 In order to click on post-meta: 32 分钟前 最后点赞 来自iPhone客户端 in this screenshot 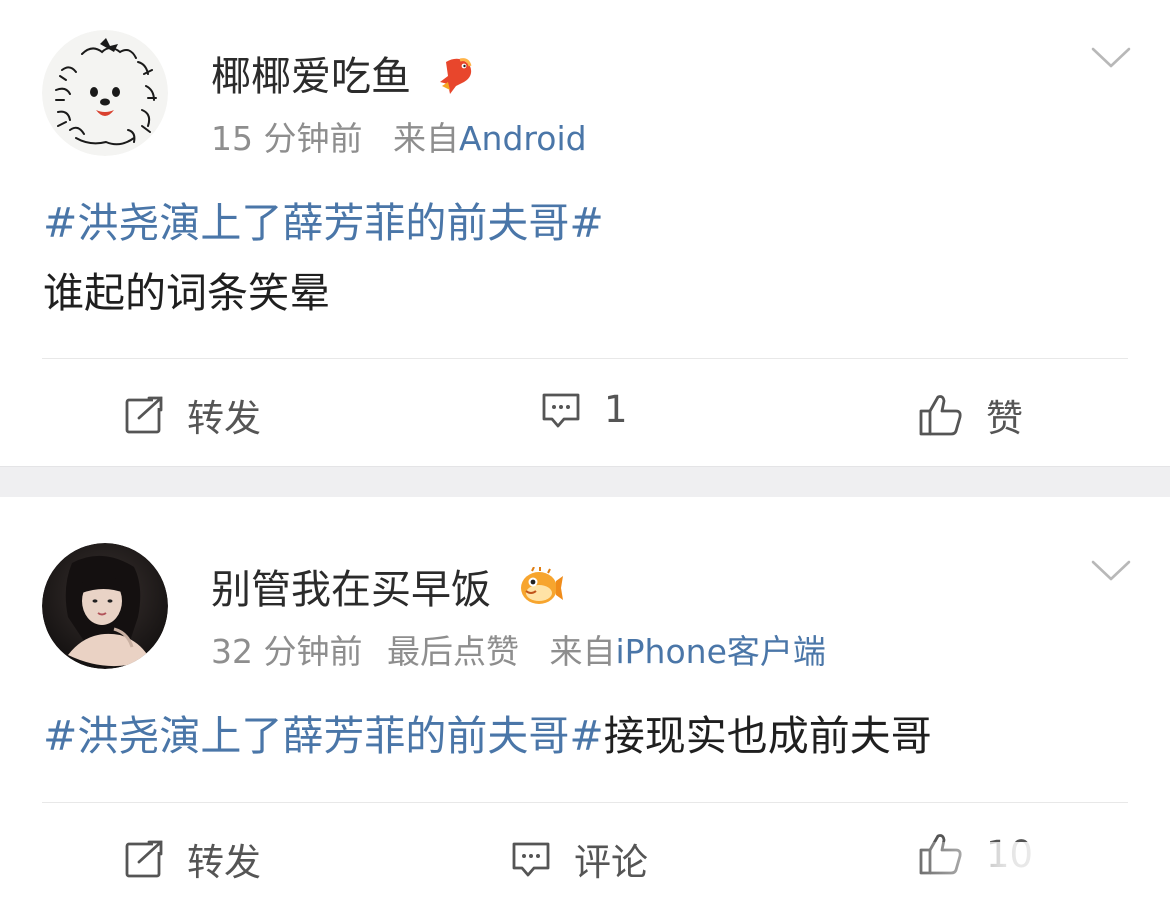, I will do `click(518, 649)`.